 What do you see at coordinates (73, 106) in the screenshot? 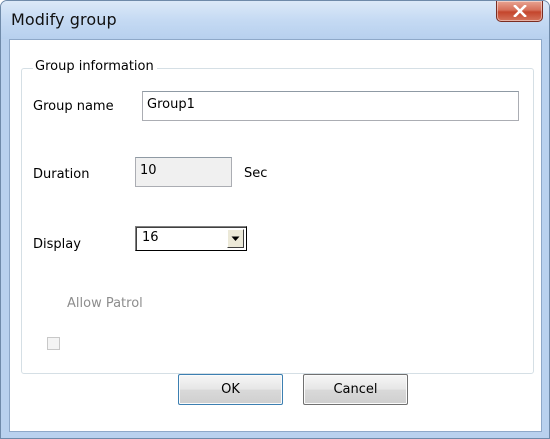
I see `group-name-label: Group name` at bounding box center [73, 106].